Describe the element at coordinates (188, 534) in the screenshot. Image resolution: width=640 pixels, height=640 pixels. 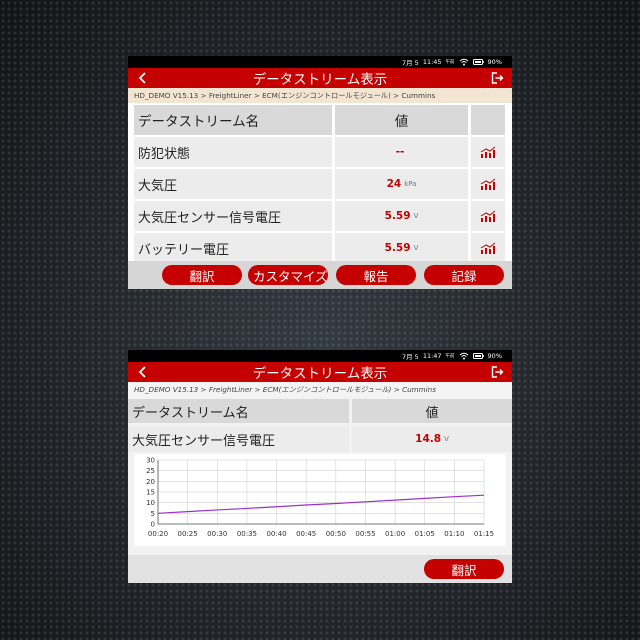
I see `x-tick-label: 00:25` at that location.